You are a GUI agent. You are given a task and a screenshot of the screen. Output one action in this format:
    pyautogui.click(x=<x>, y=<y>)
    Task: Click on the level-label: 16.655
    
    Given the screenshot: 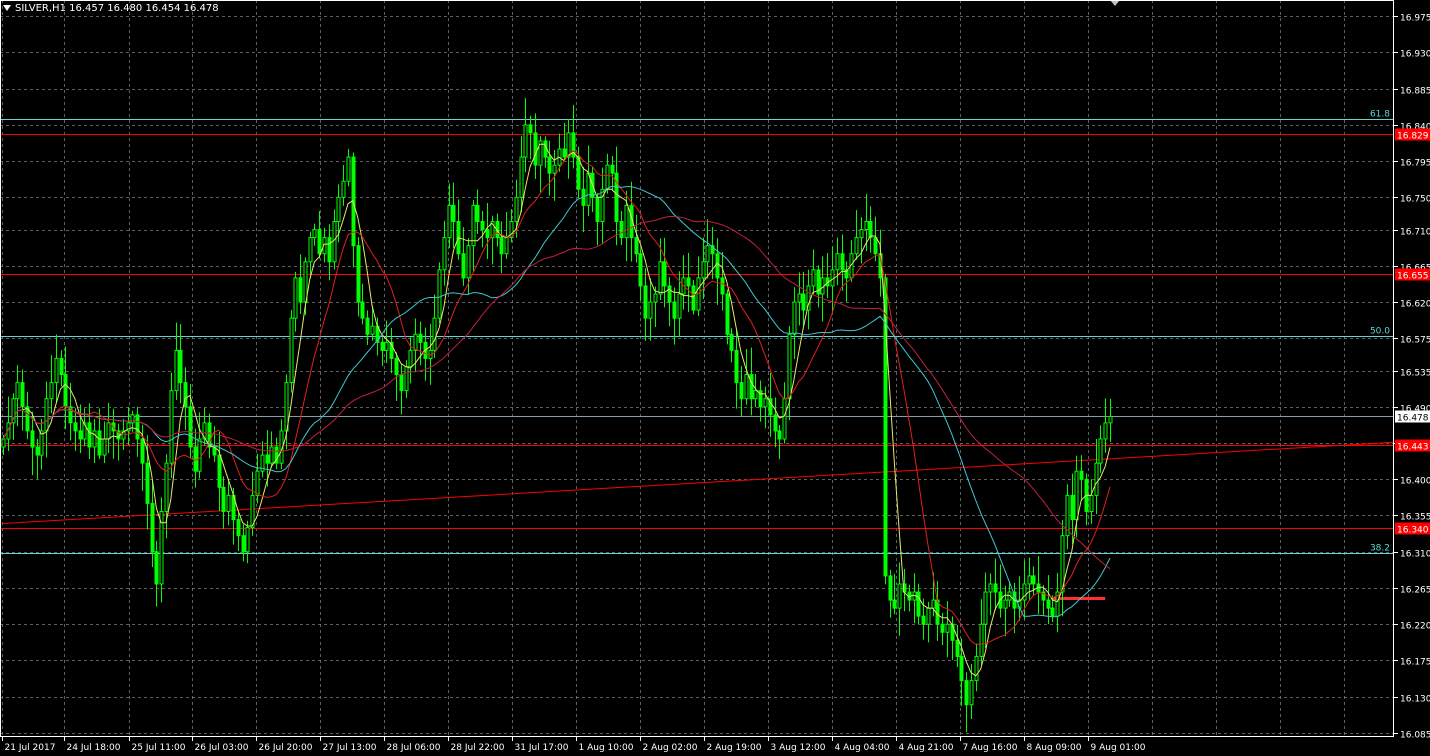 What is the action you would take?
    pyautogui.click(x=1413, y=277)
    